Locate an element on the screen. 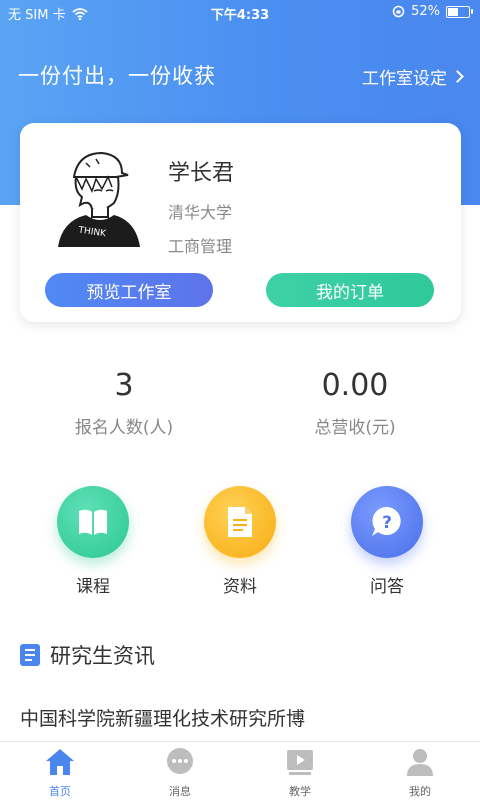  studio-settings-label: 工作室设定 is located at coordinates (404, 79).